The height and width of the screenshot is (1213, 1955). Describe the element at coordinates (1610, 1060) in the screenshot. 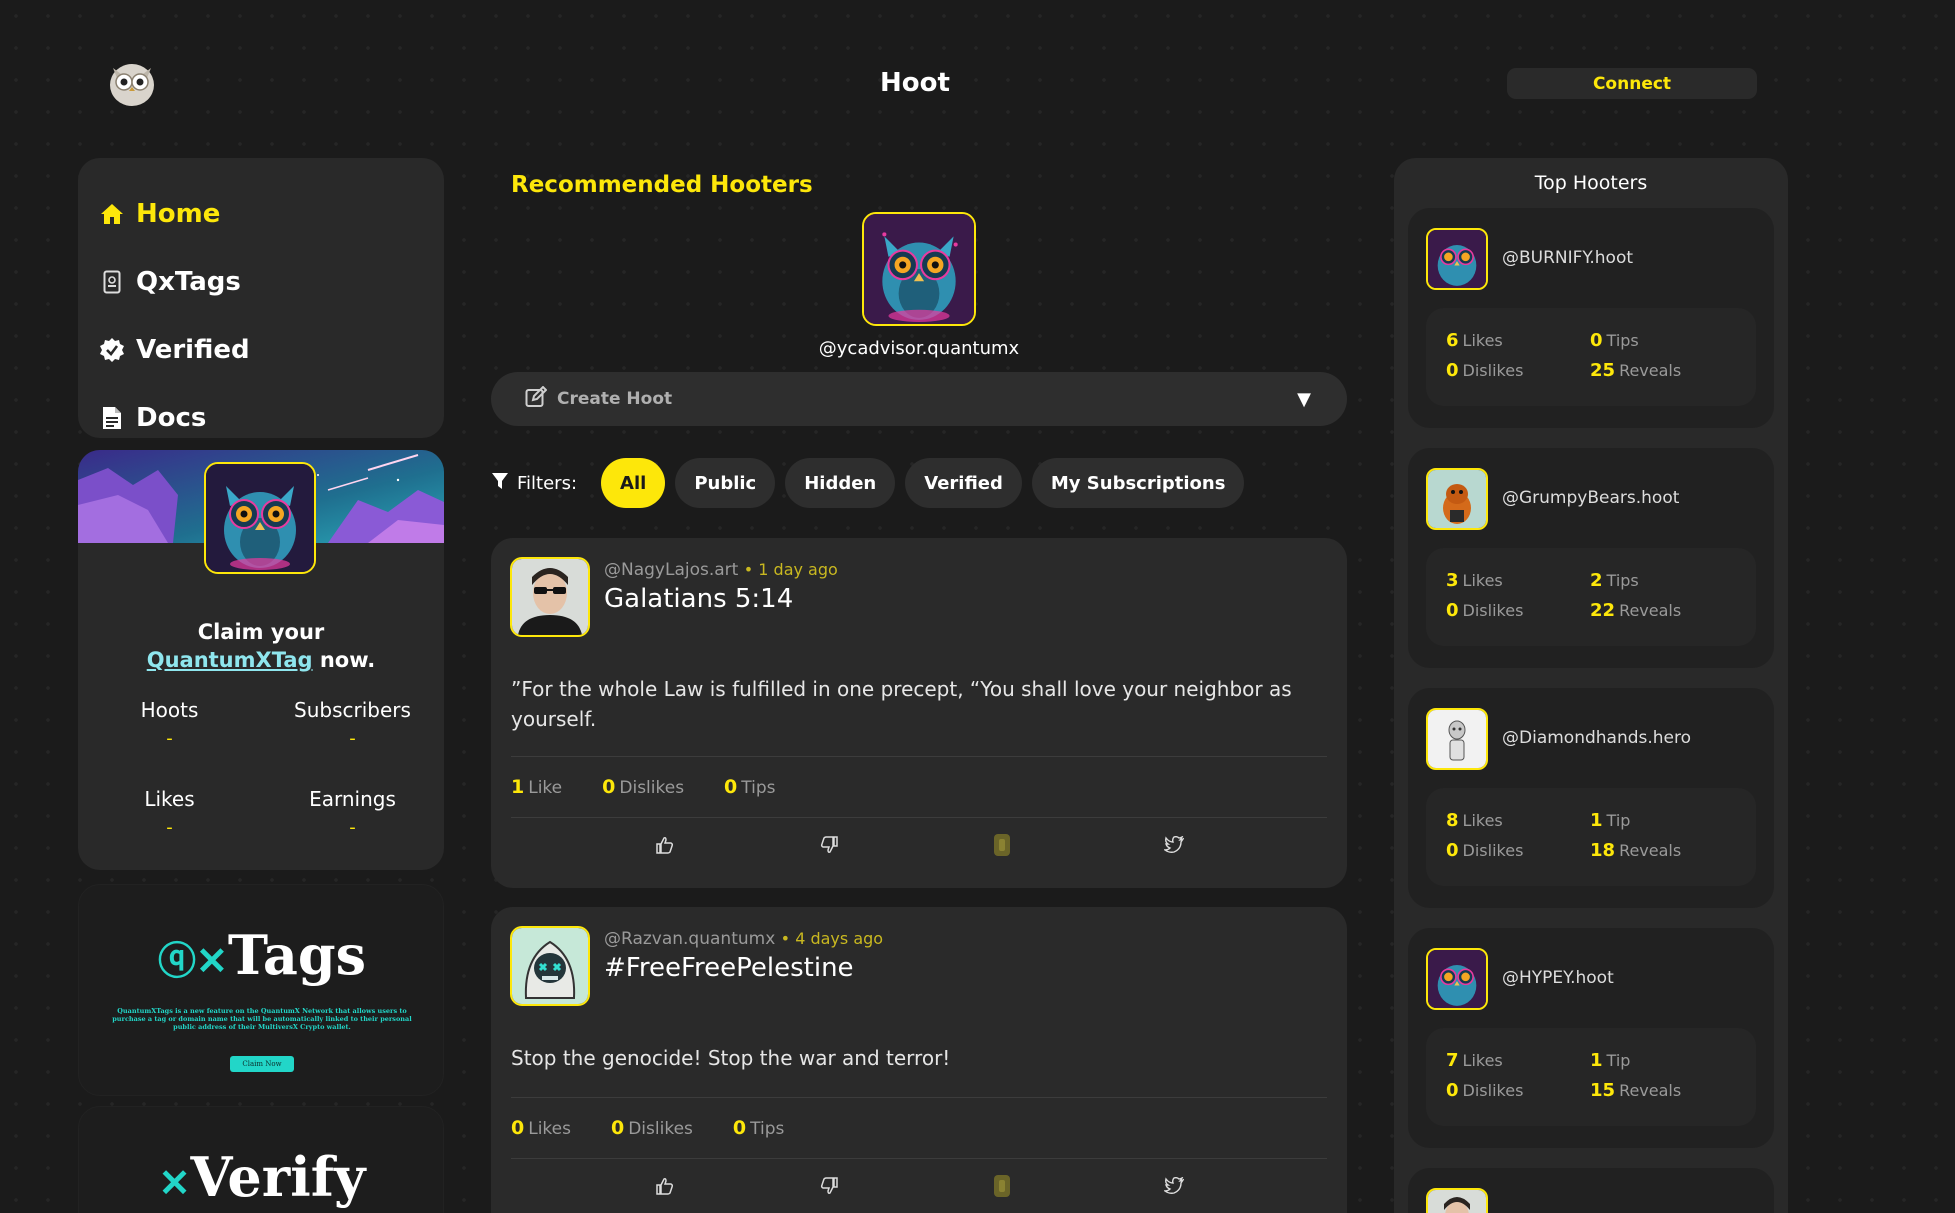

I see `hooter-tips: 1 Tip` at that location.